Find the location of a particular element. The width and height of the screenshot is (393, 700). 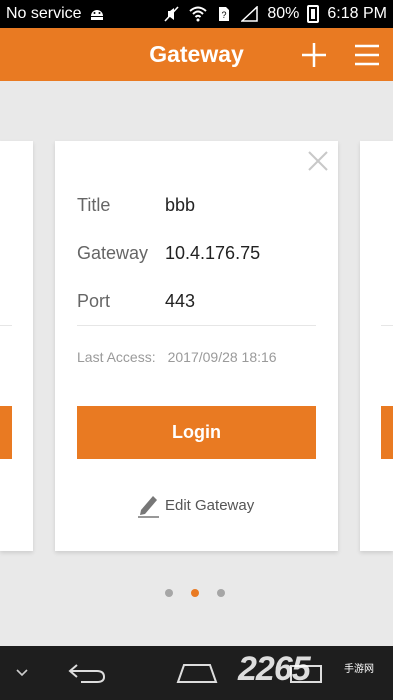

nav-collapse-button is located at coordinates (22, 673).